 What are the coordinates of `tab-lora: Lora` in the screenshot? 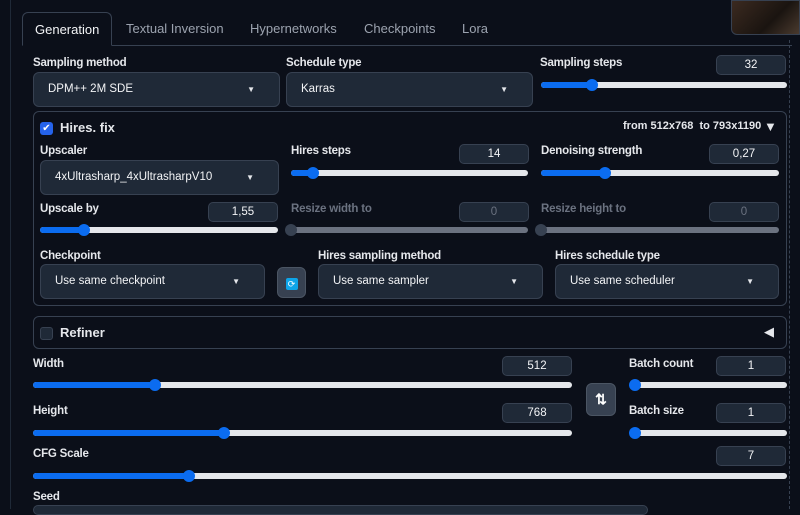 It's located at (475, 29).